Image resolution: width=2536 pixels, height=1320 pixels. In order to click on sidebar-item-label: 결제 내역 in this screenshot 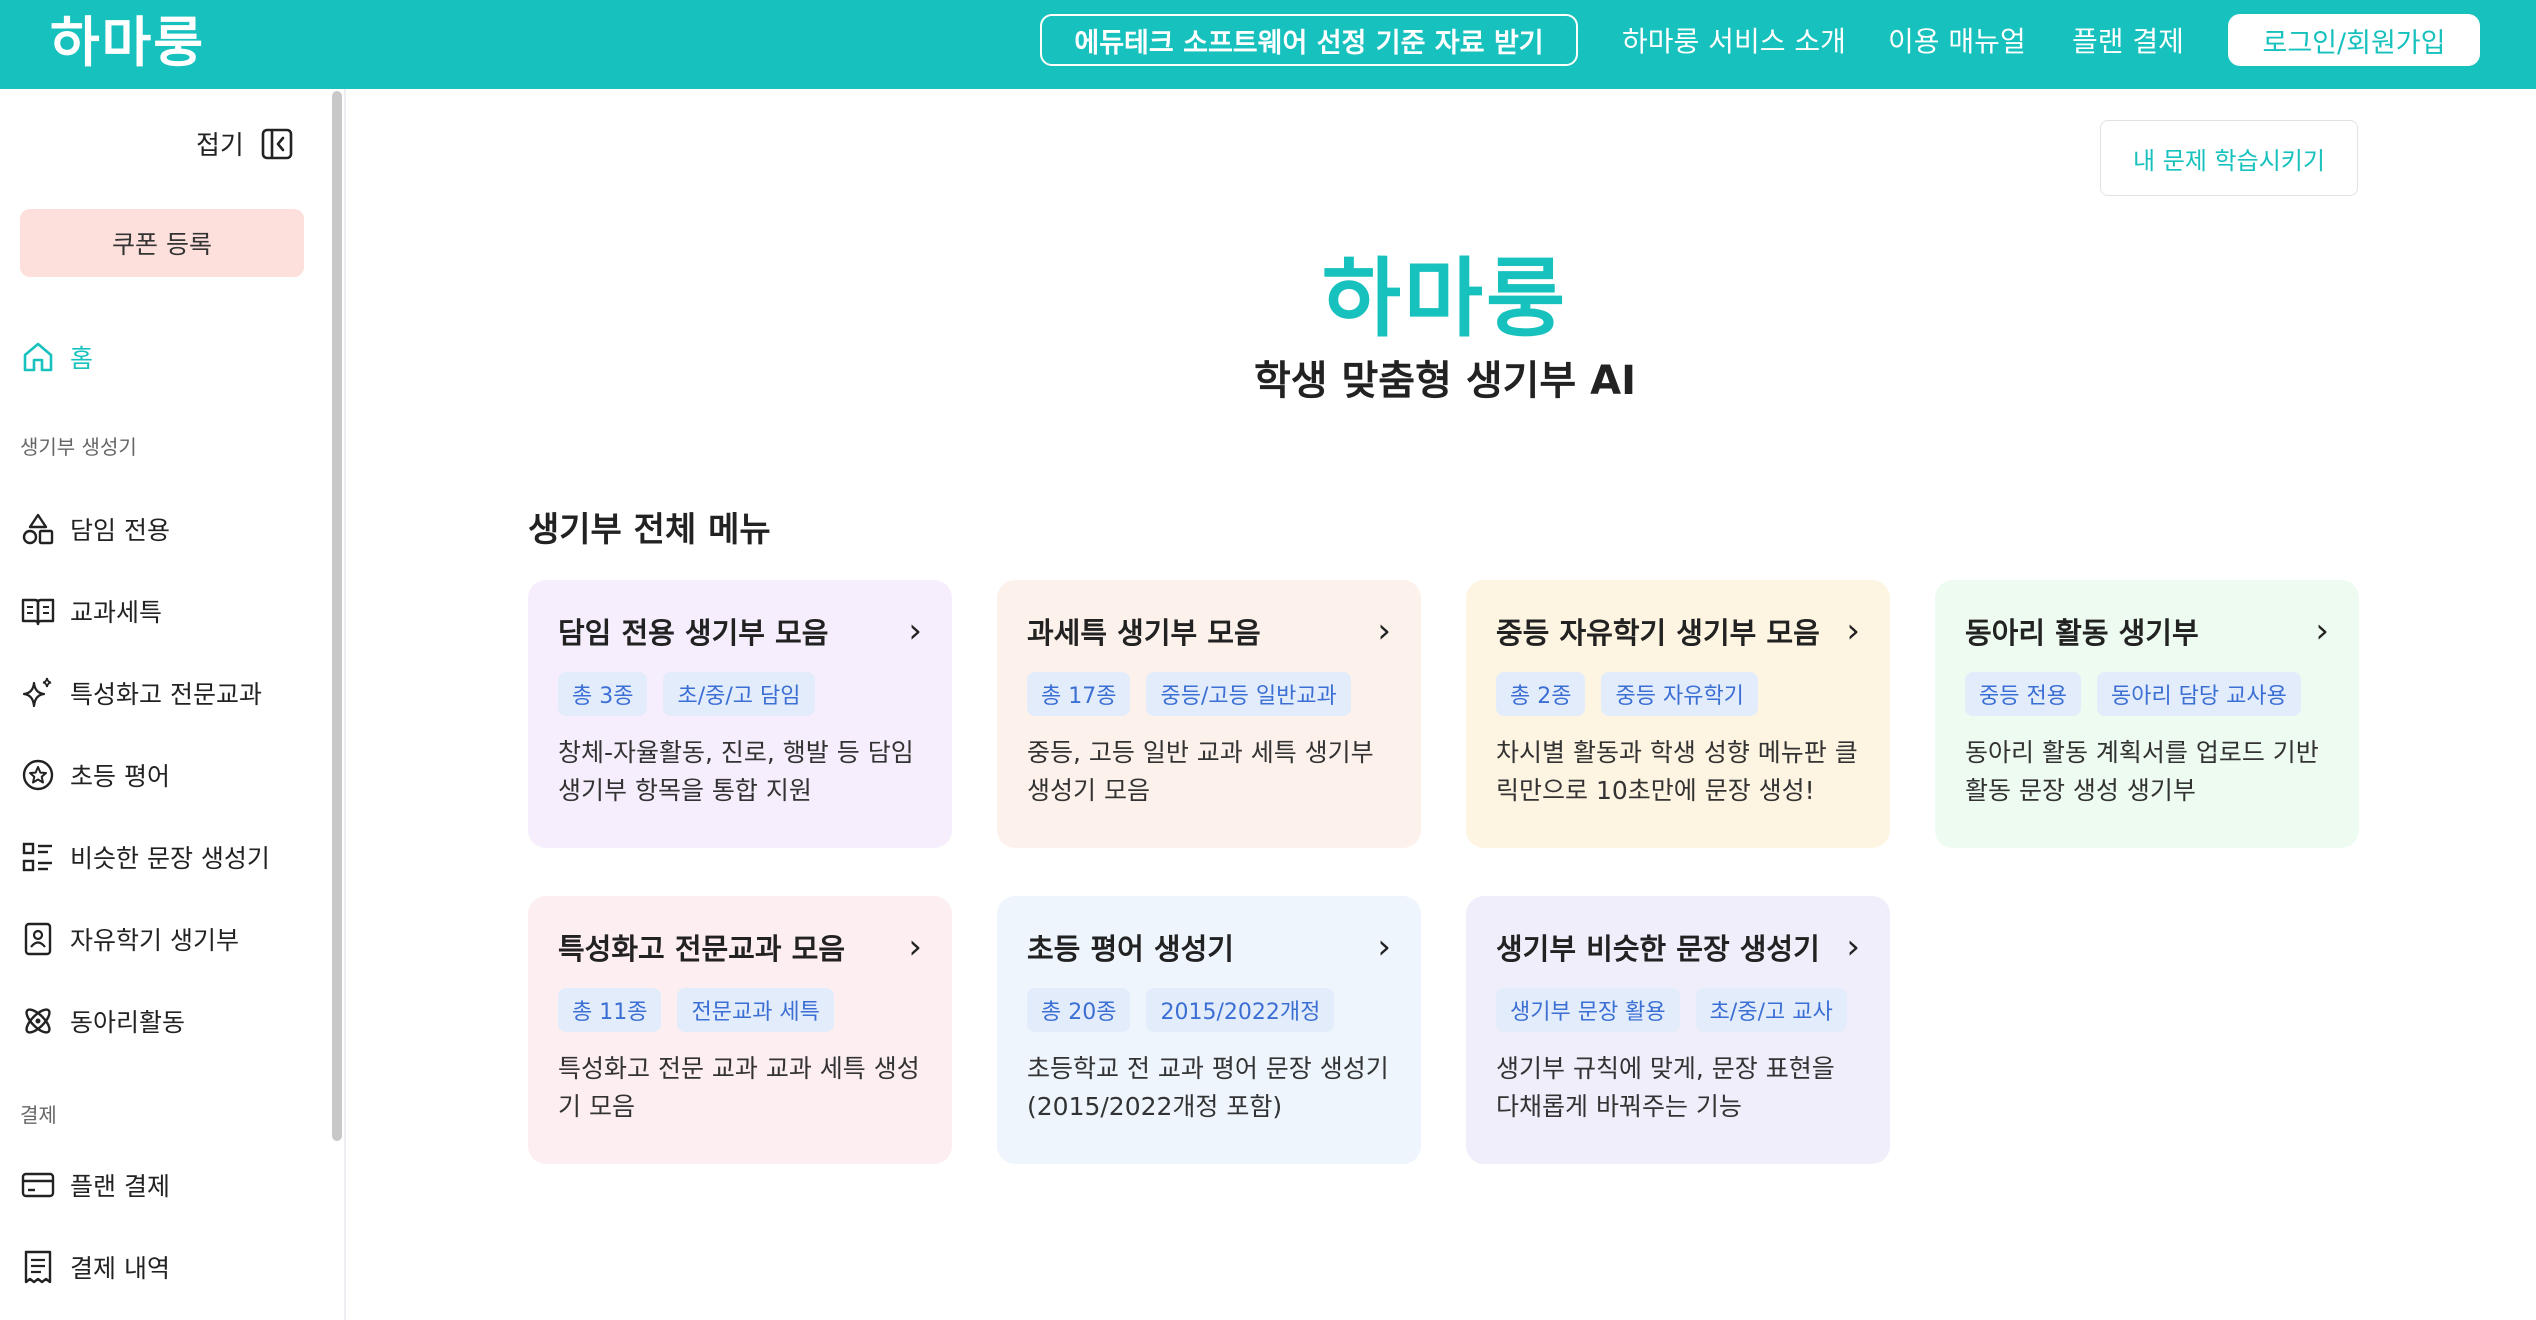, I will do `click(120, 1268)`.